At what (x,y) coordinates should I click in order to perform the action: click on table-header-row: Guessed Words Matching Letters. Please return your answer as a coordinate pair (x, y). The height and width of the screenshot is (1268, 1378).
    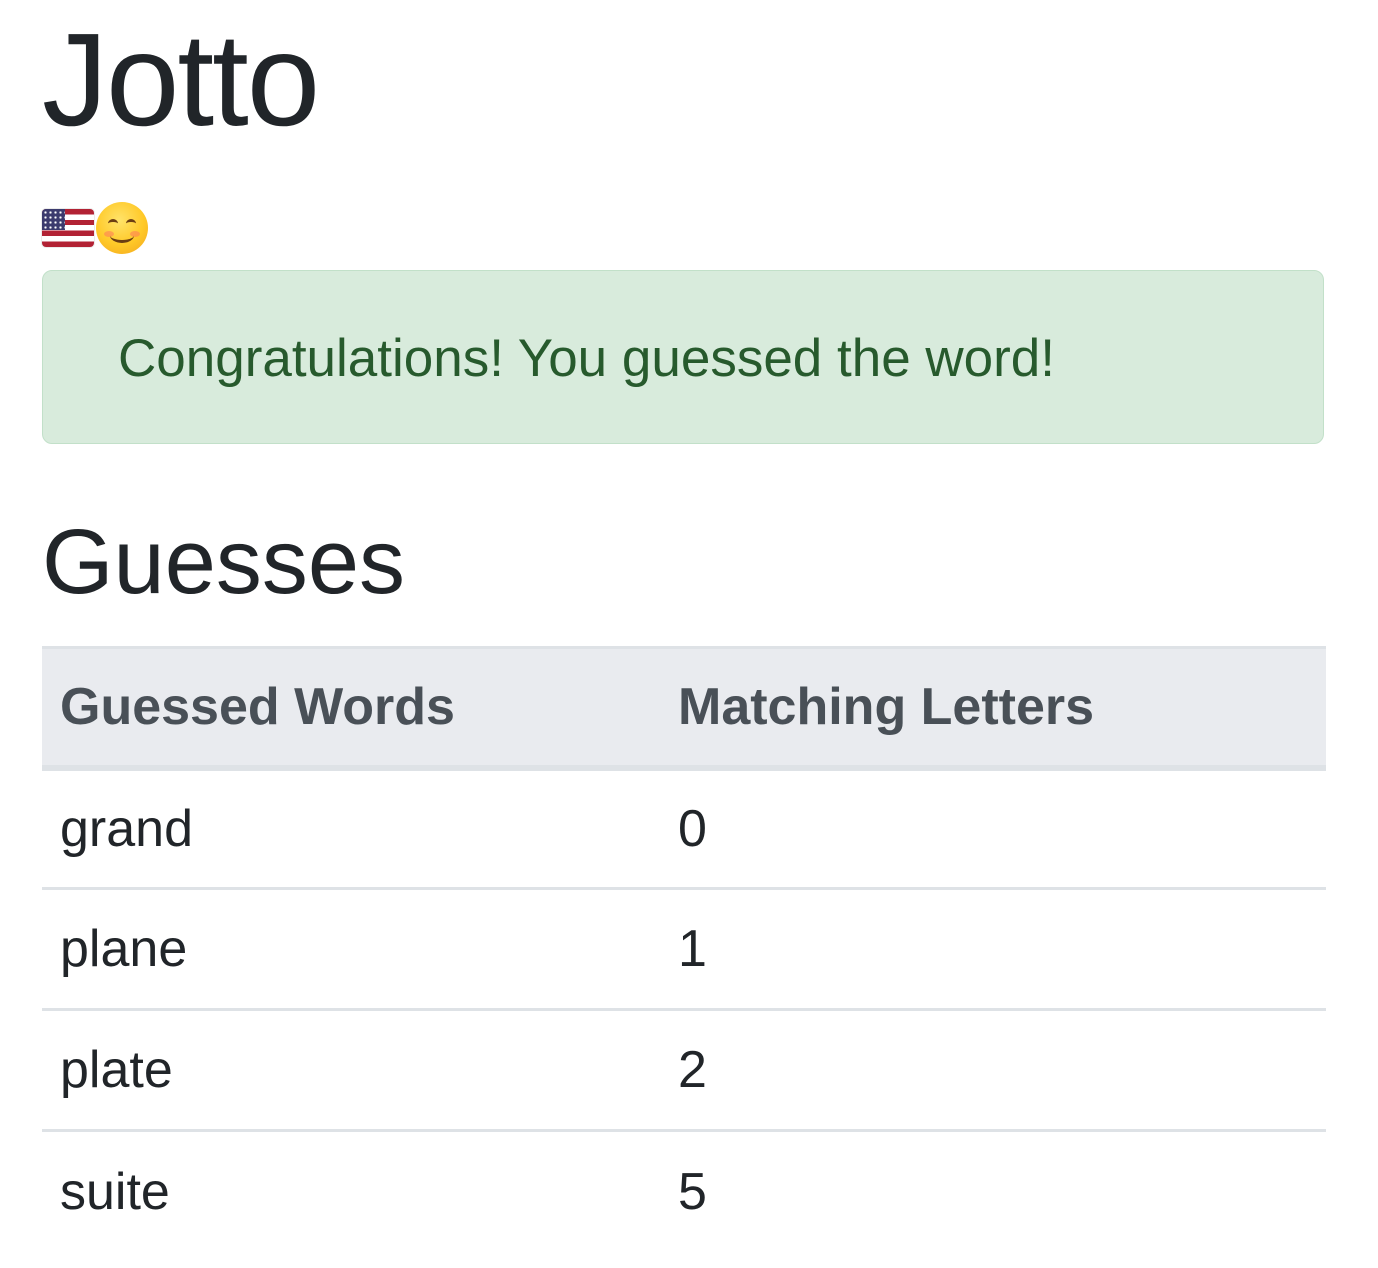
    Looking at the image, I should click on (684, 708).